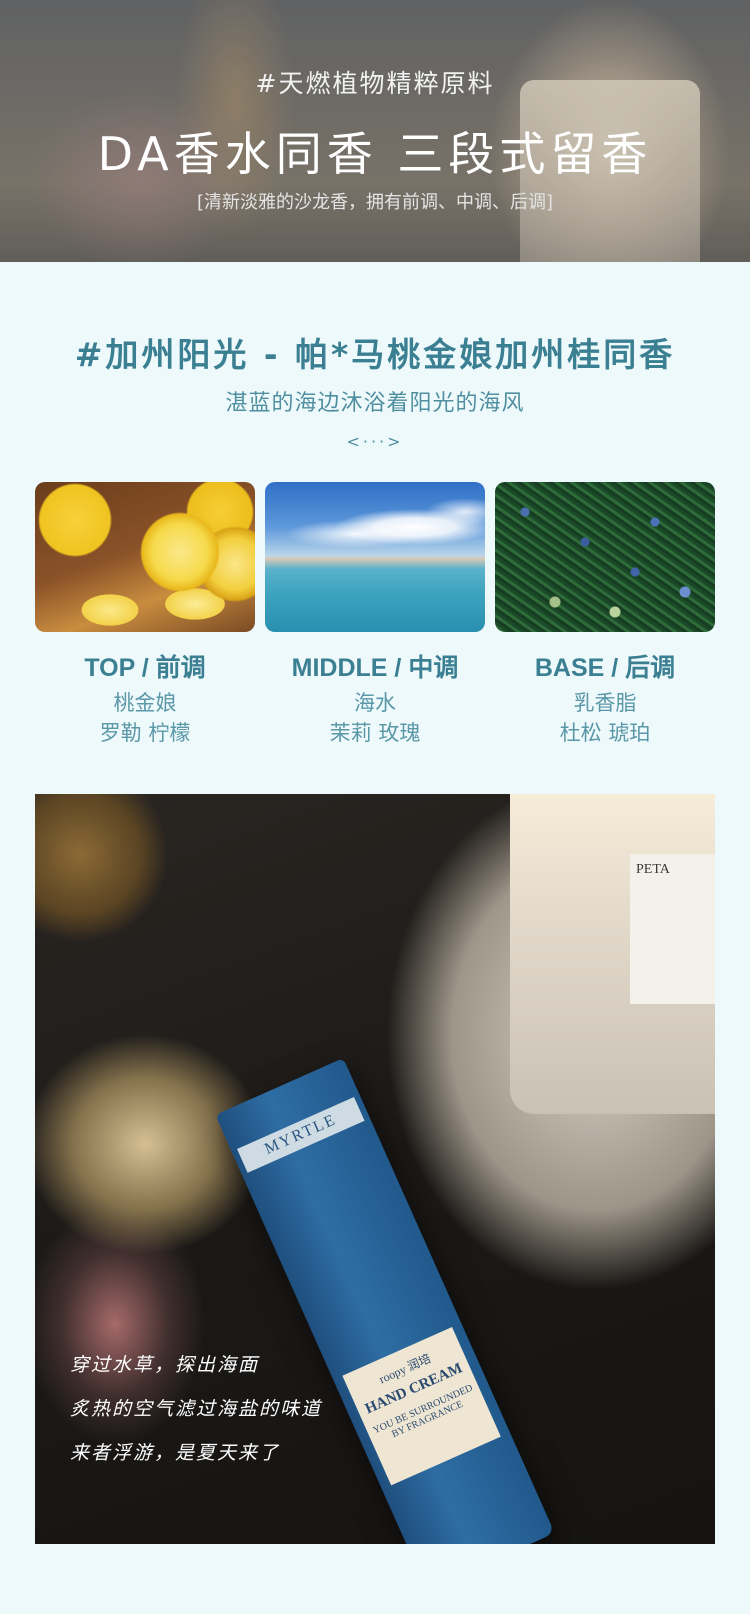  Describe the element at coordinates (375, 703) in the screenshot. I see `middle-note-line1: 海水` at that location.